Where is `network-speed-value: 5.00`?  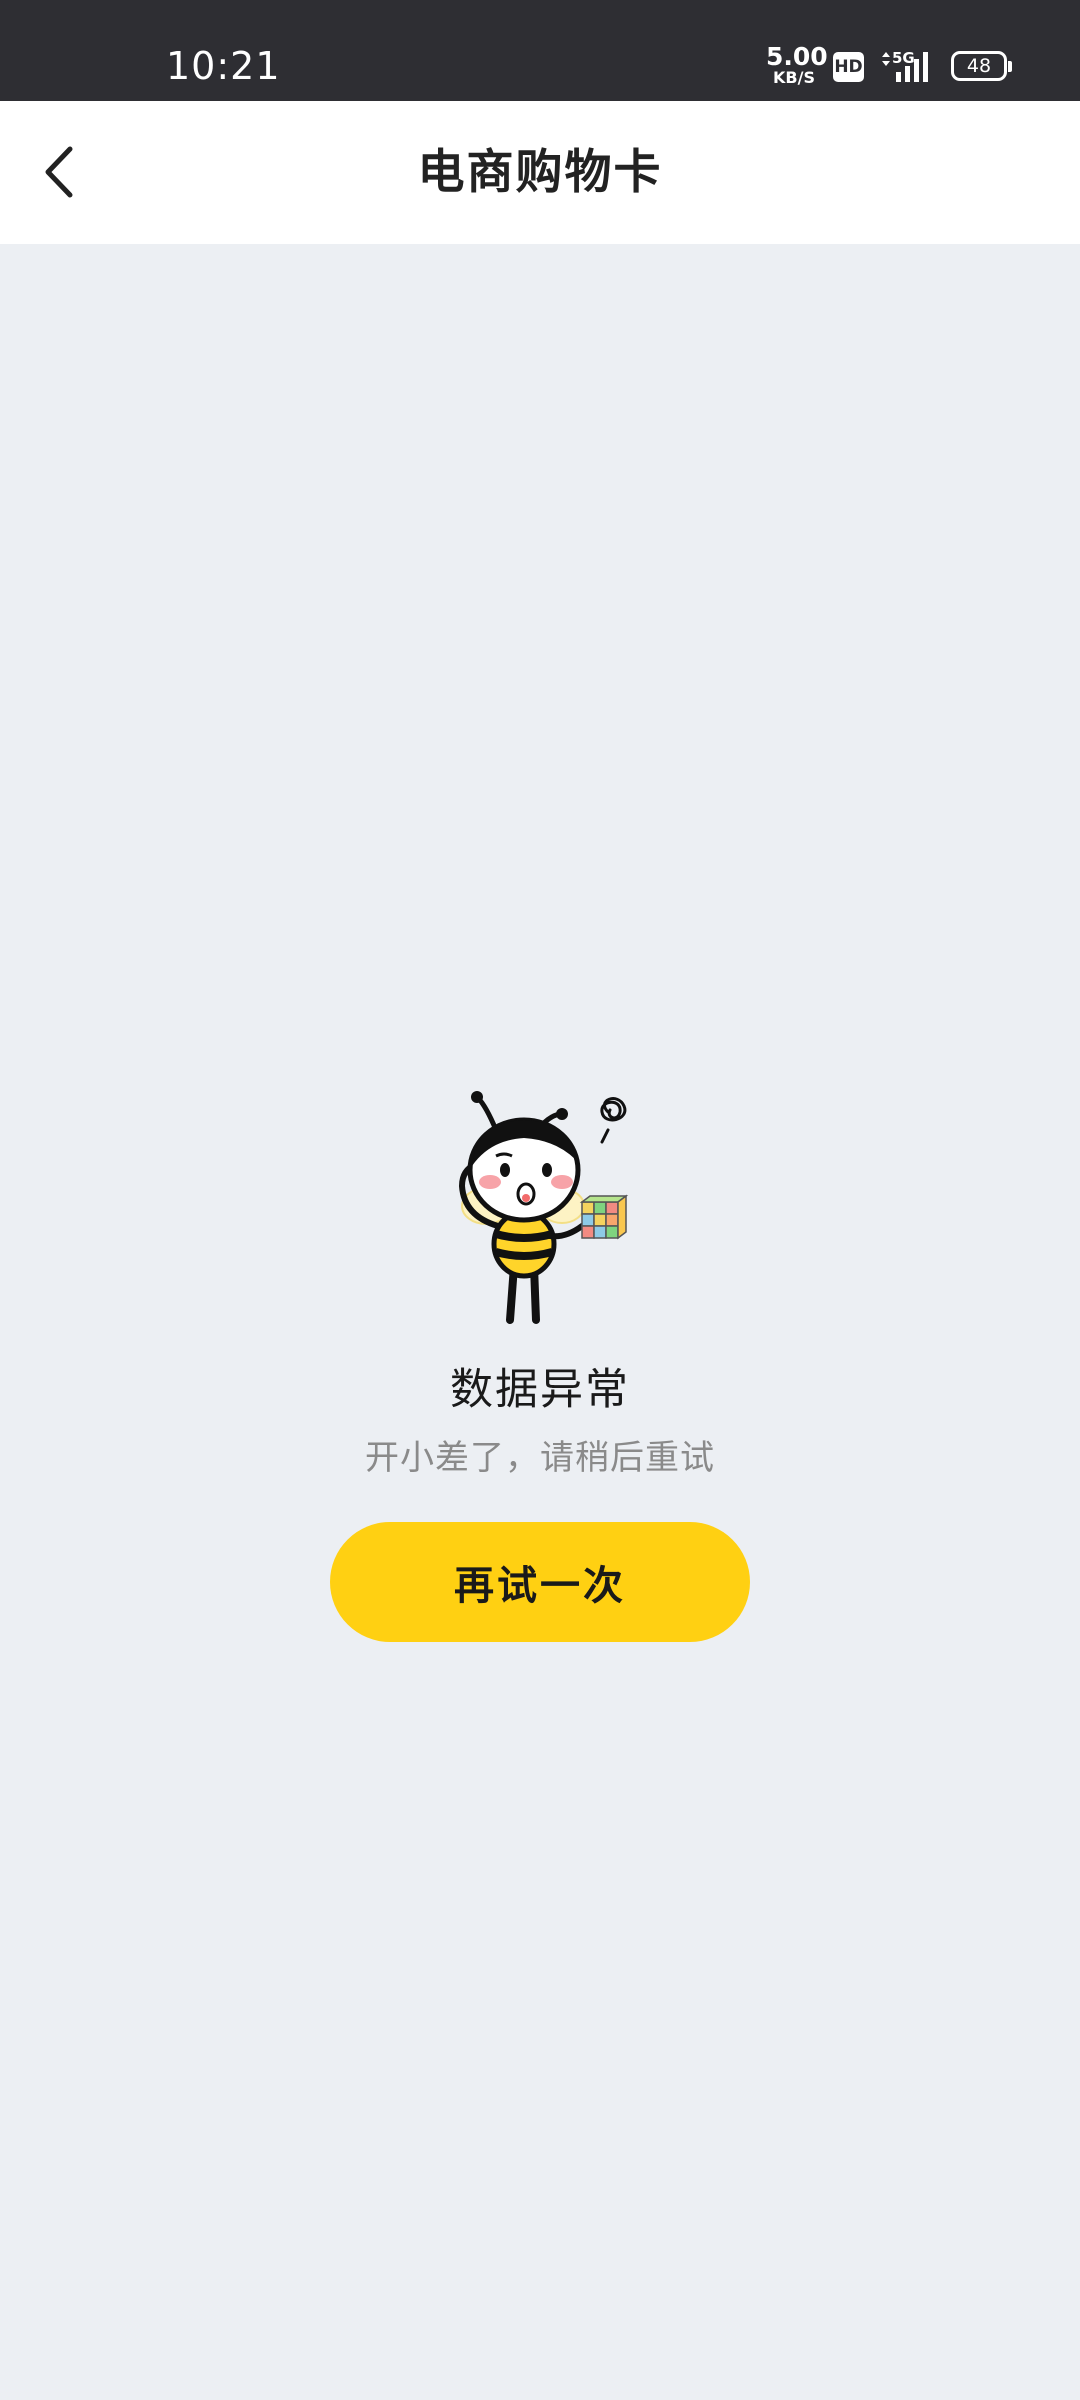
network-speed-value: 5.00 is located at coordinates (797, 56).